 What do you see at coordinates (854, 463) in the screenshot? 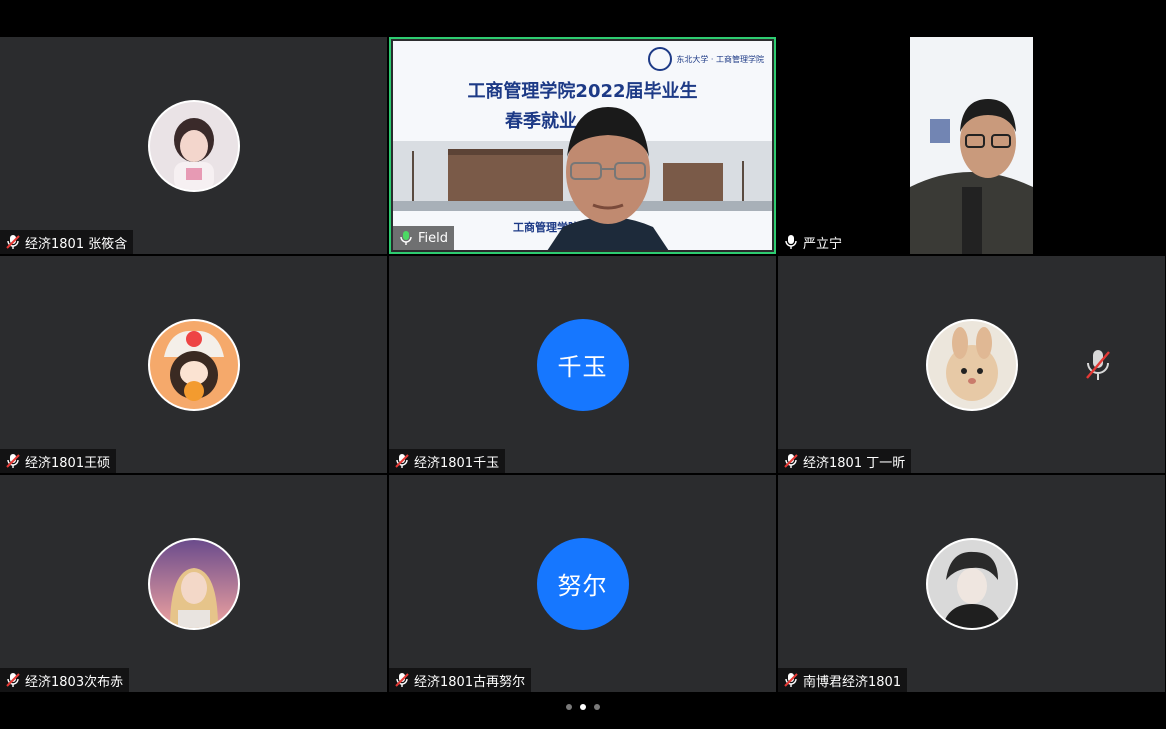
I see `participant-name: 经济1801 丁一昕` at bounding box center [854, 463].